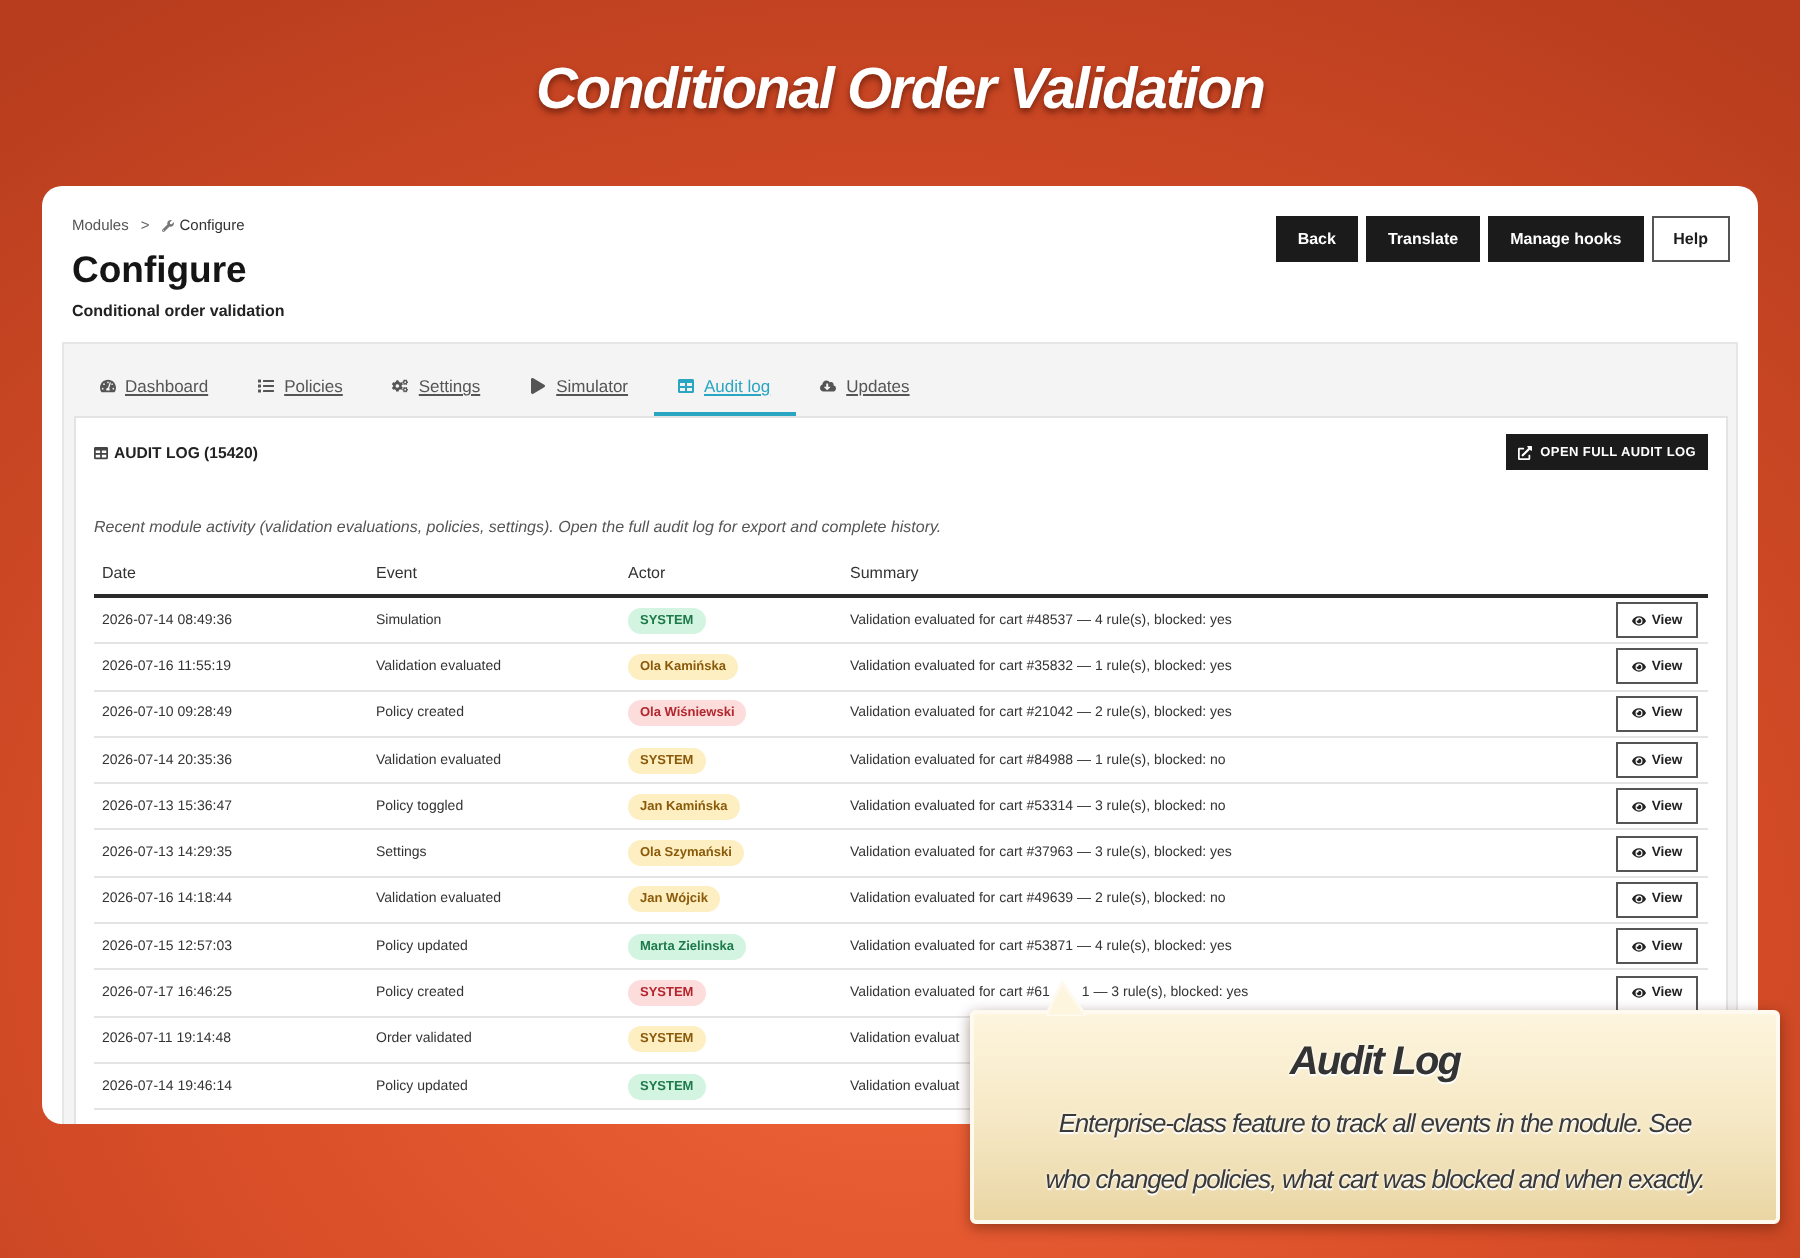 The width and height of the screenshot is (1800, 1258). What do you see at coordinates (519, 528) in the screenshot?
I see `audit-log-description: Recent module activity (validation evaluations, policies, settings). Open the full audit log for export and complete history.` at bounding box center [519, 528].